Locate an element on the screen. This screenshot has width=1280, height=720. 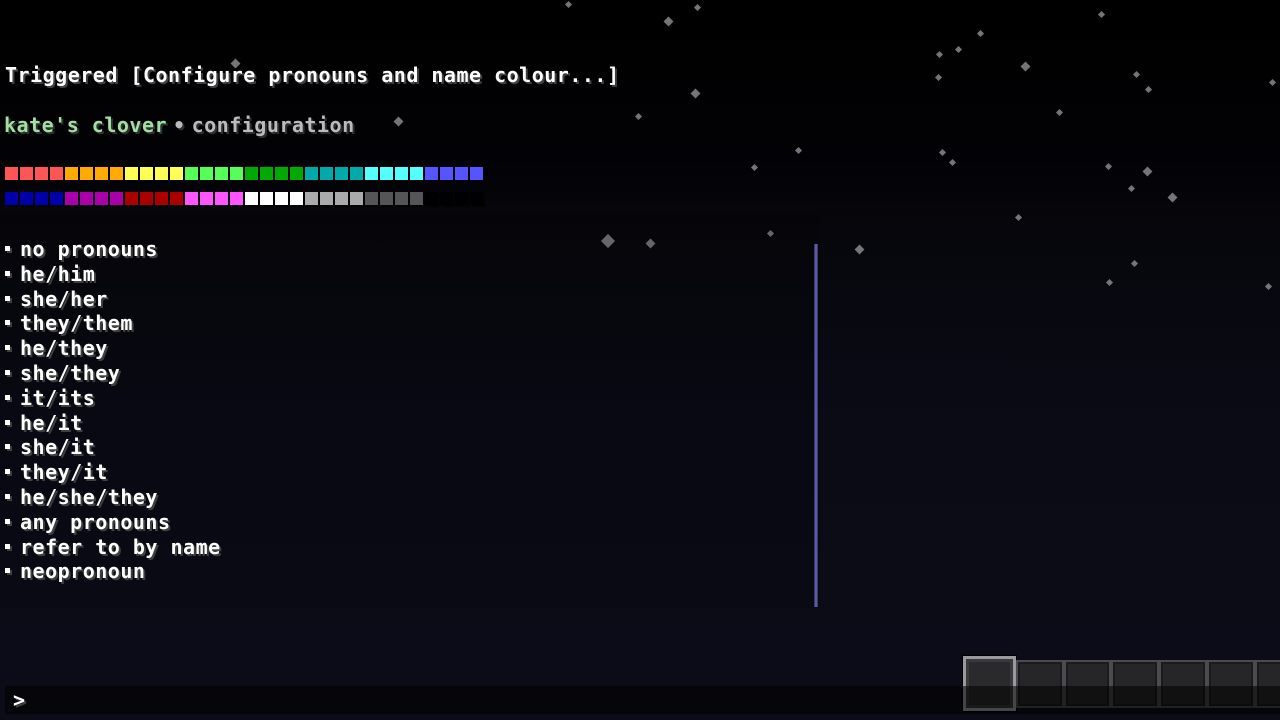
pronoun-option: he/him is located at coordinates (112, 274).